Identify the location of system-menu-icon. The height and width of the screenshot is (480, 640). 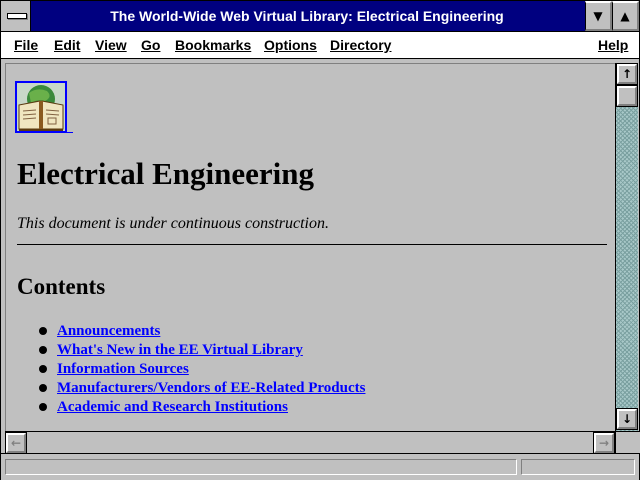
(17, 16).